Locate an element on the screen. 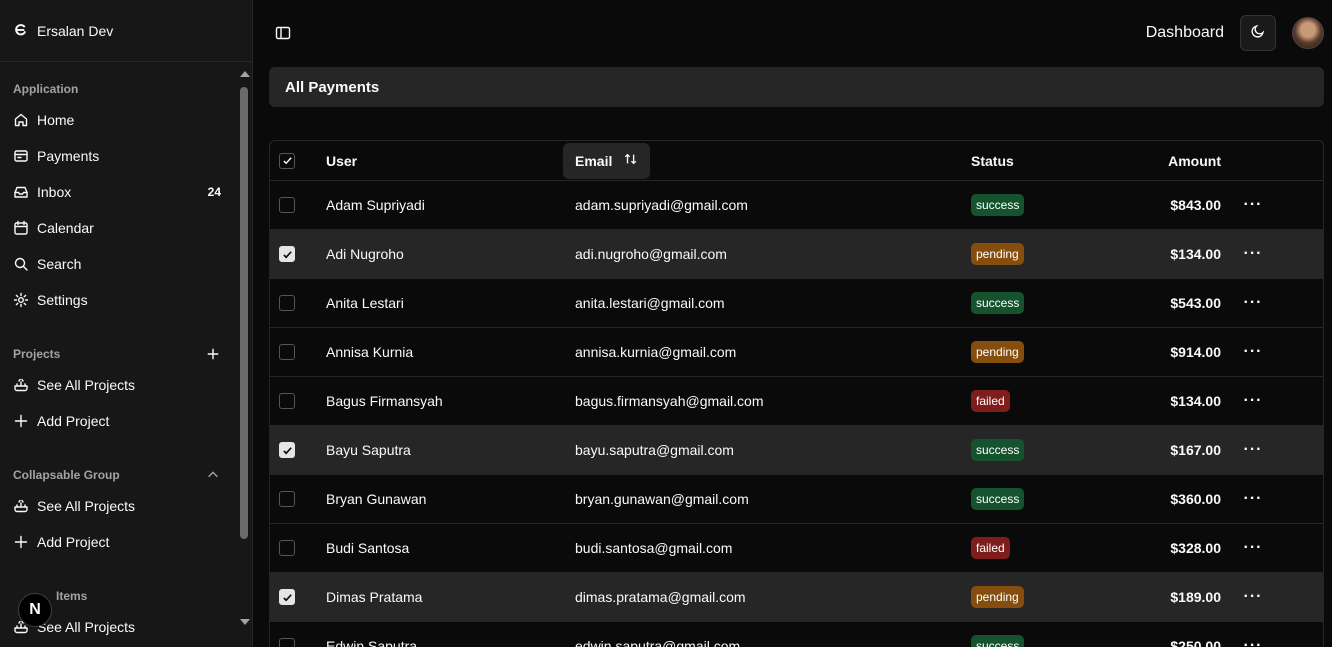  email-sort-button: Email is located at coordinates (607, 160).